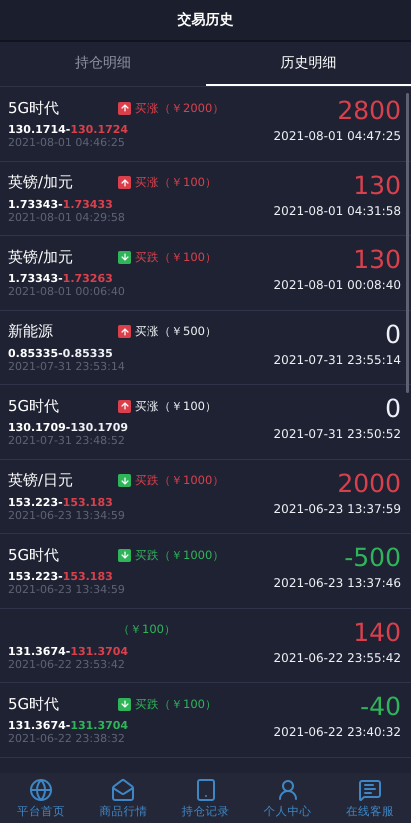 The image size is (411, 823). Describe the element at coordinates (337, 211) in the screenshot. I see `close-time: 2021-08-01 04:31:58` at that location.